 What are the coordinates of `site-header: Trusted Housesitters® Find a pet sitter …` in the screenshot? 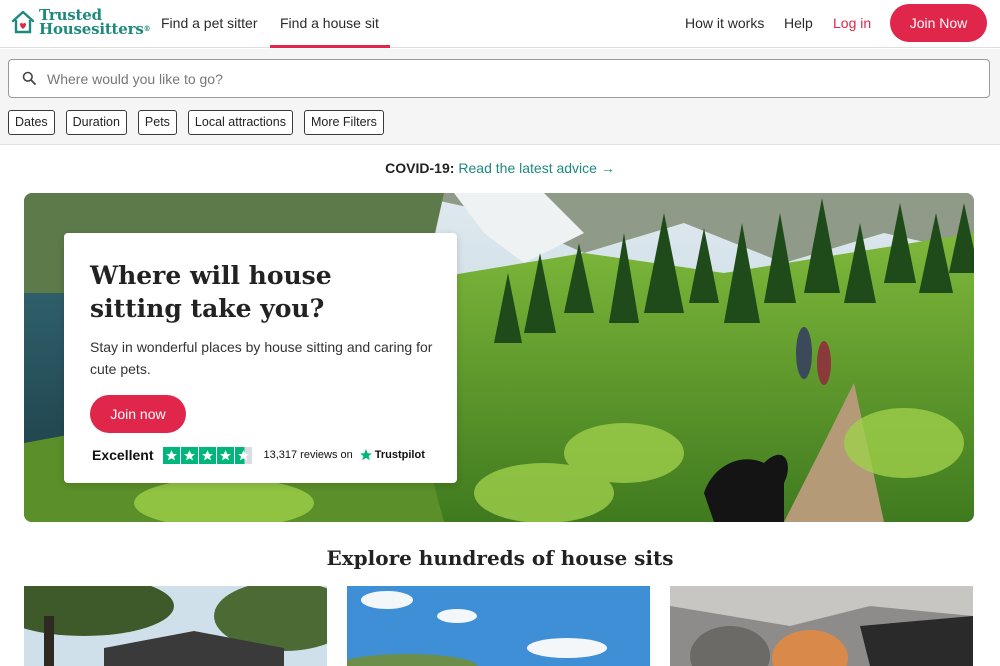 It's located at (500, 24).